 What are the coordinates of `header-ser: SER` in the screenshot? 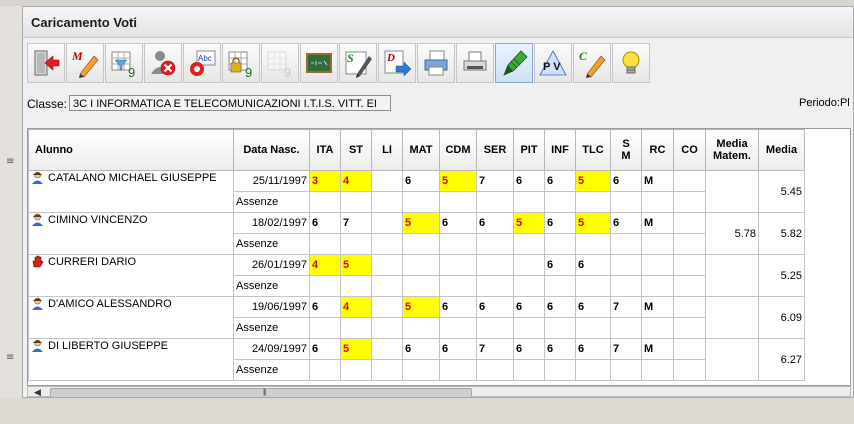 It's located at (495, 150).